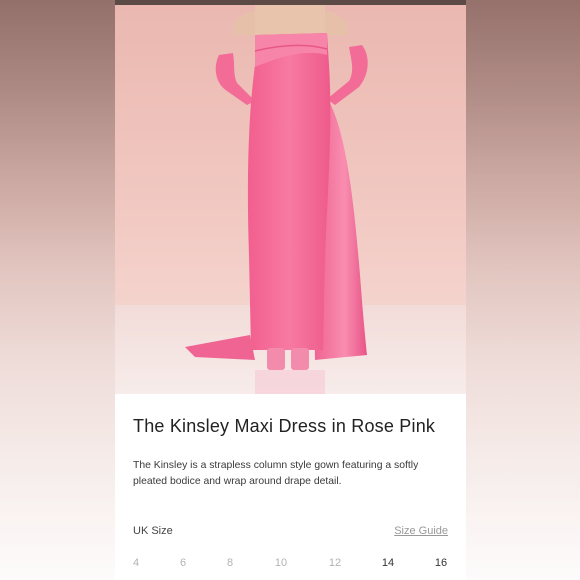  Describe the element at coordinates (289, 191) in the screenshot. I see `dress-body` at that location.